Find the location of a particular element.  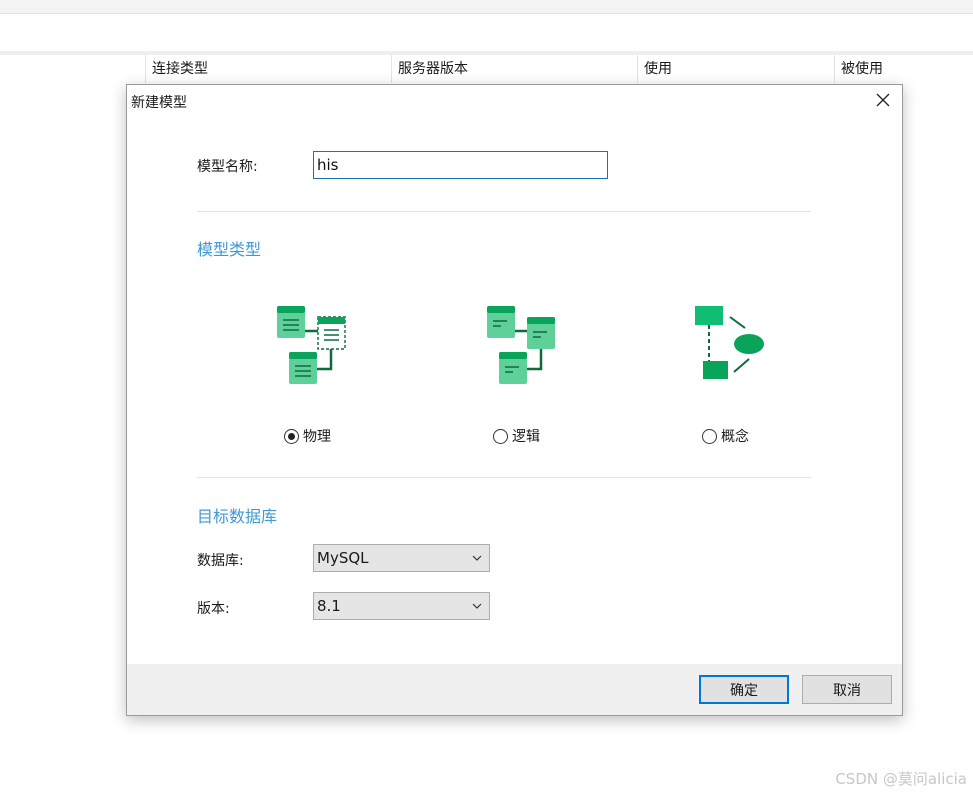

physical-model-icon is located at coordinates (312, 348).